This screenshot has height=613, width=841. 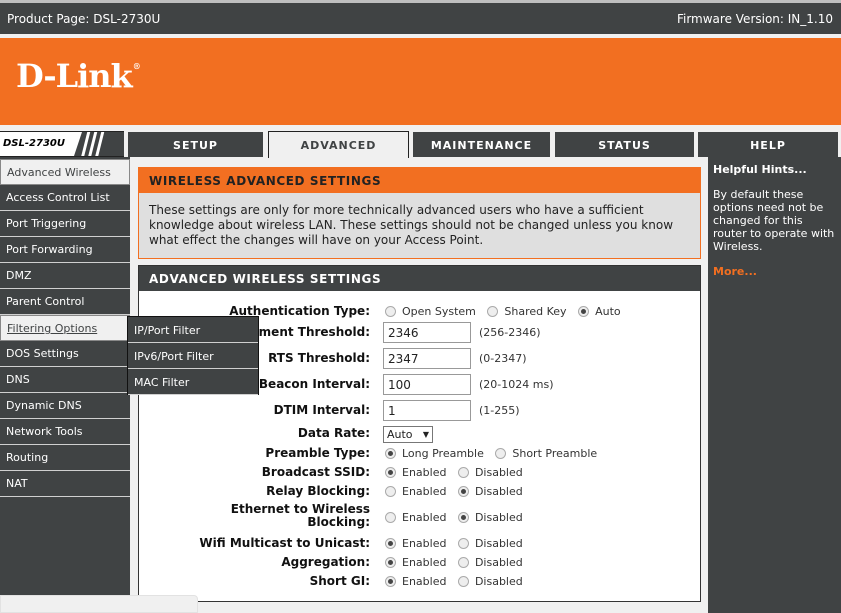 What do you see at coordinates (65, 172) in the screenshot?
I see `sidebar-item-advanced-wireless: Advanced Wireless` at bounding box center [65, 172].